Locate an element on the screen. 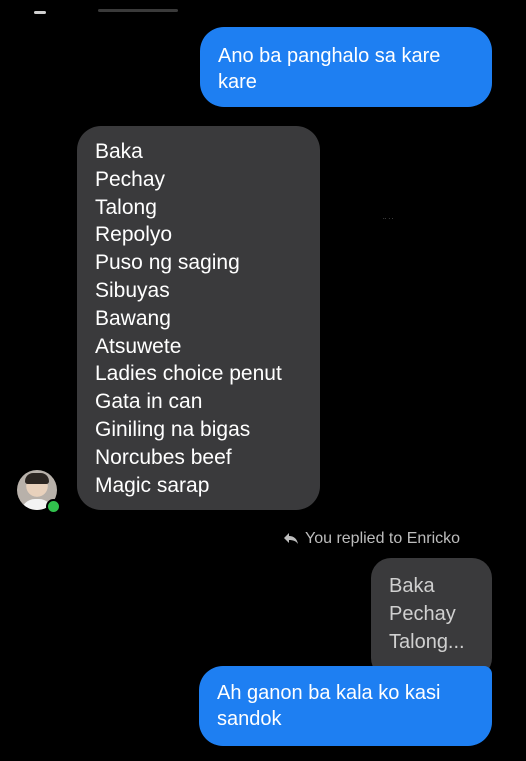 The height and width of the screenshot is (761, 526). outgoing-reply-bubble: Ah ganon ba kala ko kasi sandok is located at coordinates (345, 706).